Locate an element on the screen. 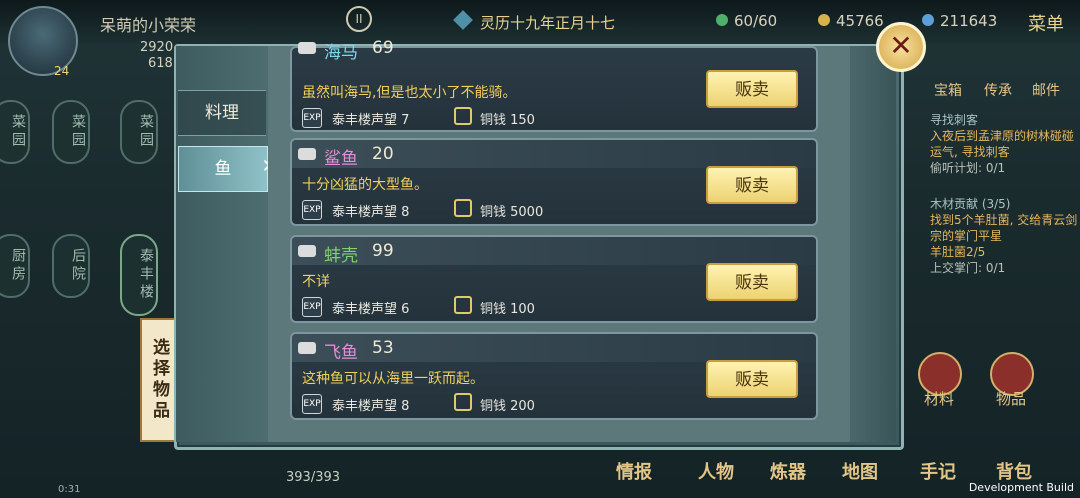 The image size is (1080, 498). energy-value: 60/60 is located at coordinates (756, 21).